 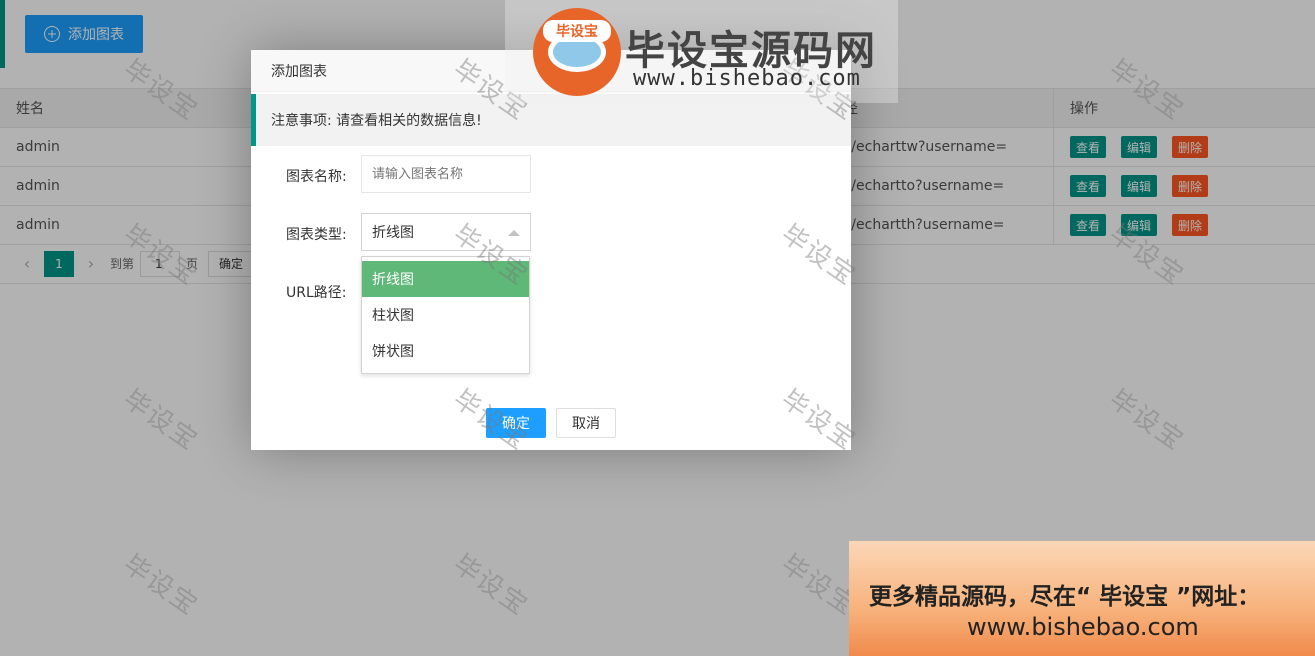 What do you see at coordinates (393, 233) in the screenshot?
I see `chart-type-value: 折线图` at bounding box center [393, 233].